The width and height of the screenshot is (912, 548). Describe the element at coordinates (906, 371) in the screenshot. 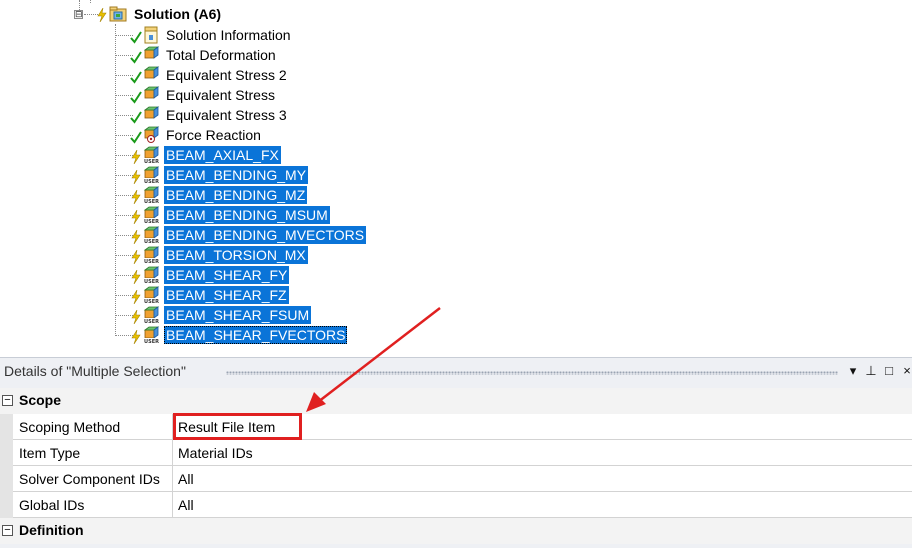

I see `close-icon: ×` at that location.